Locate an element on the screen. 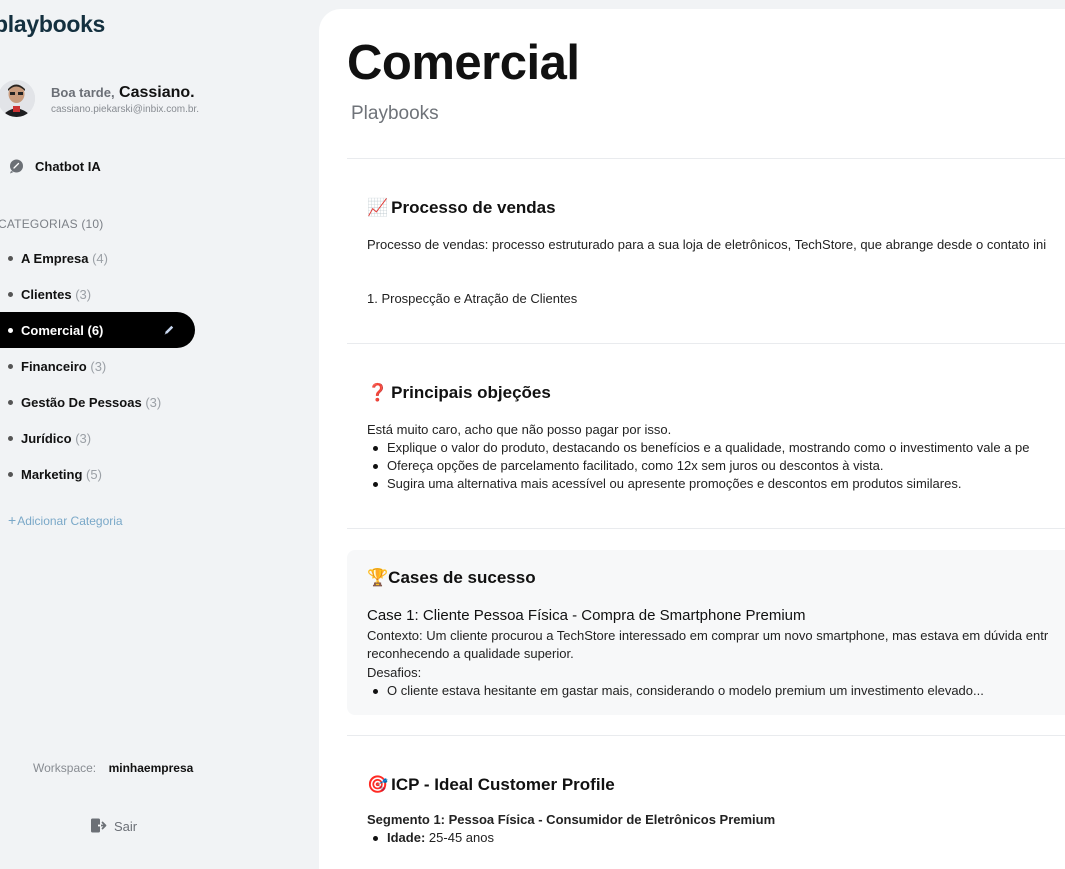 Image resolution: width=1065 pixels, height=869 pixels. chatbot-link: Chatbot IA is located at coordinates (130, 167).